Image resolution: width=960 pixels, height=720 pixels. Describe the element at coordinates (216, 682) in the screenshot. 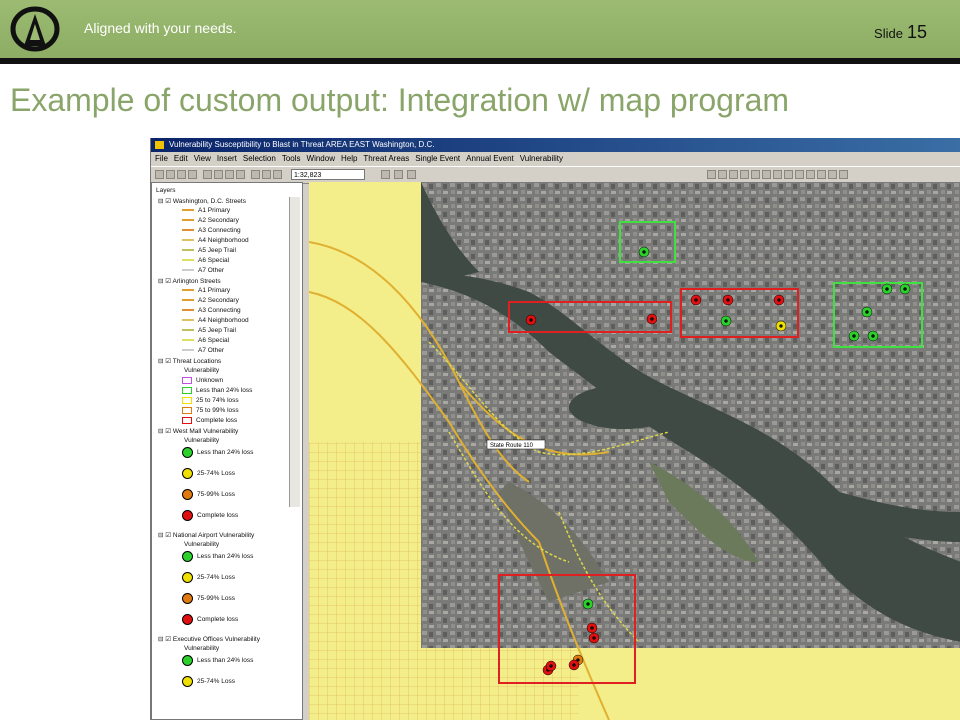

I see `toc-legend-item-label: 25-74% Loss` at that location.